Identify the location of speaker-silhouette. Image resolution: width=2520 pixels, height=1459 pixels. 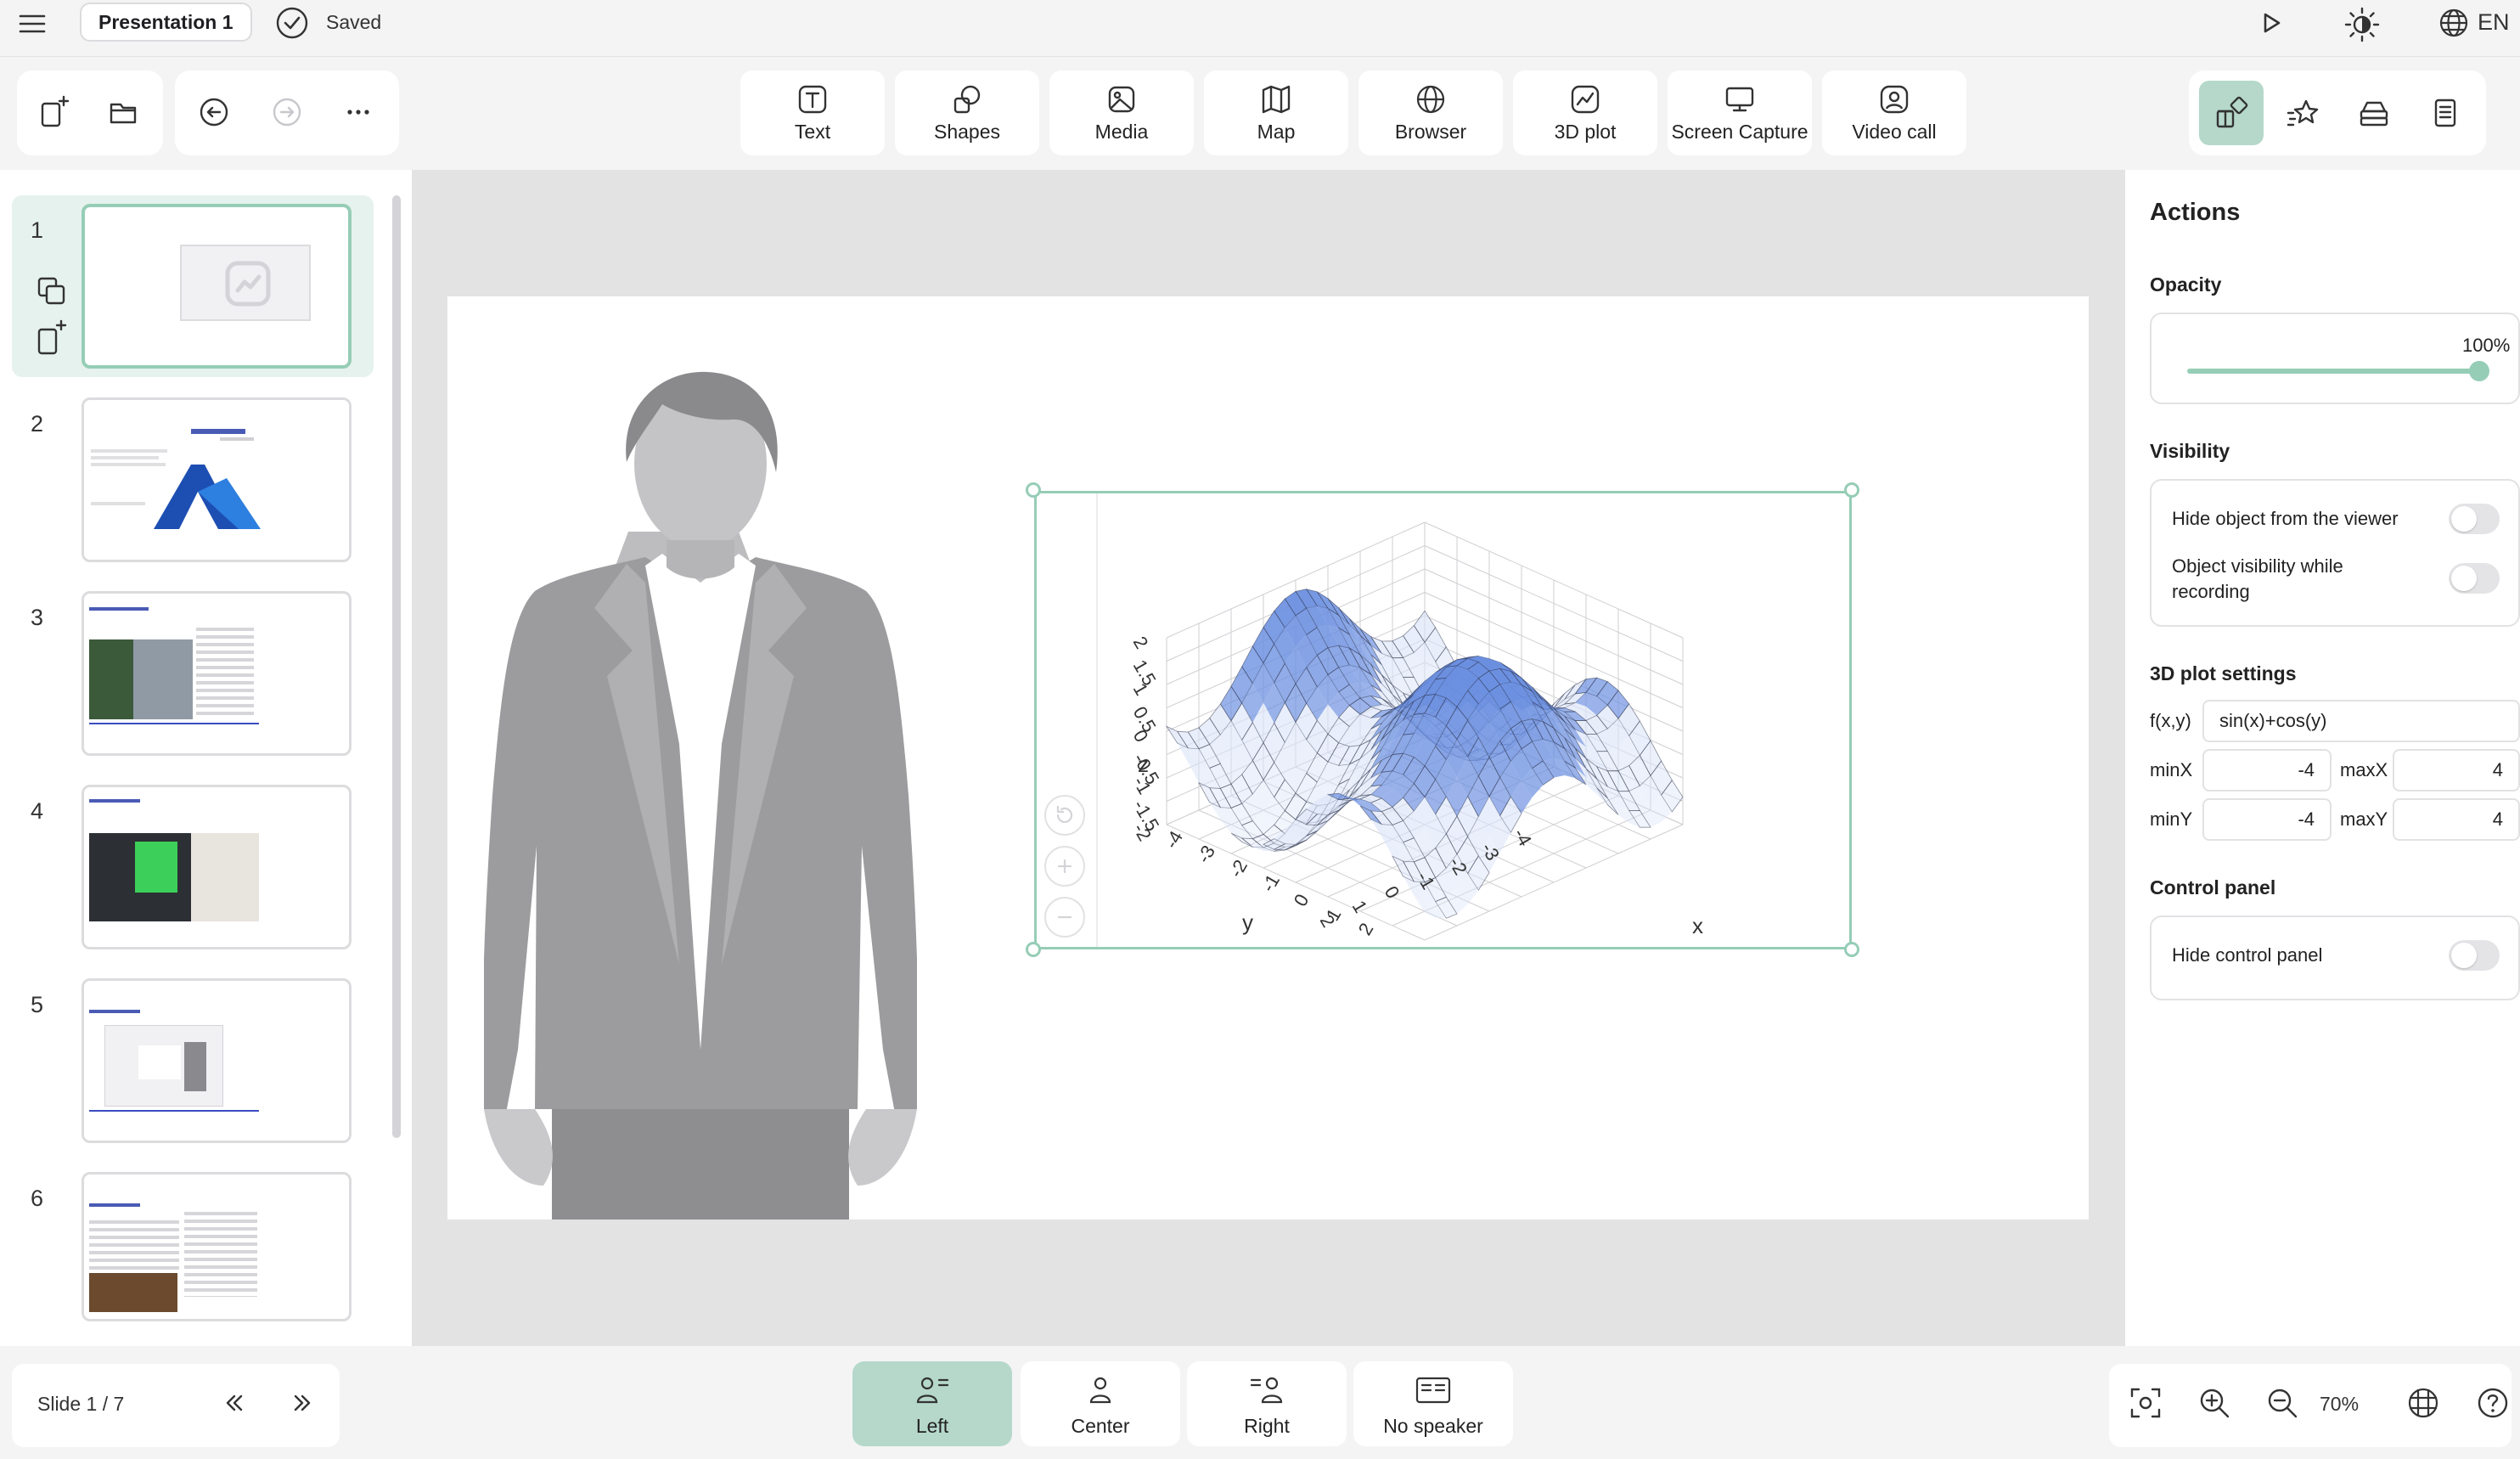
(700, 795).